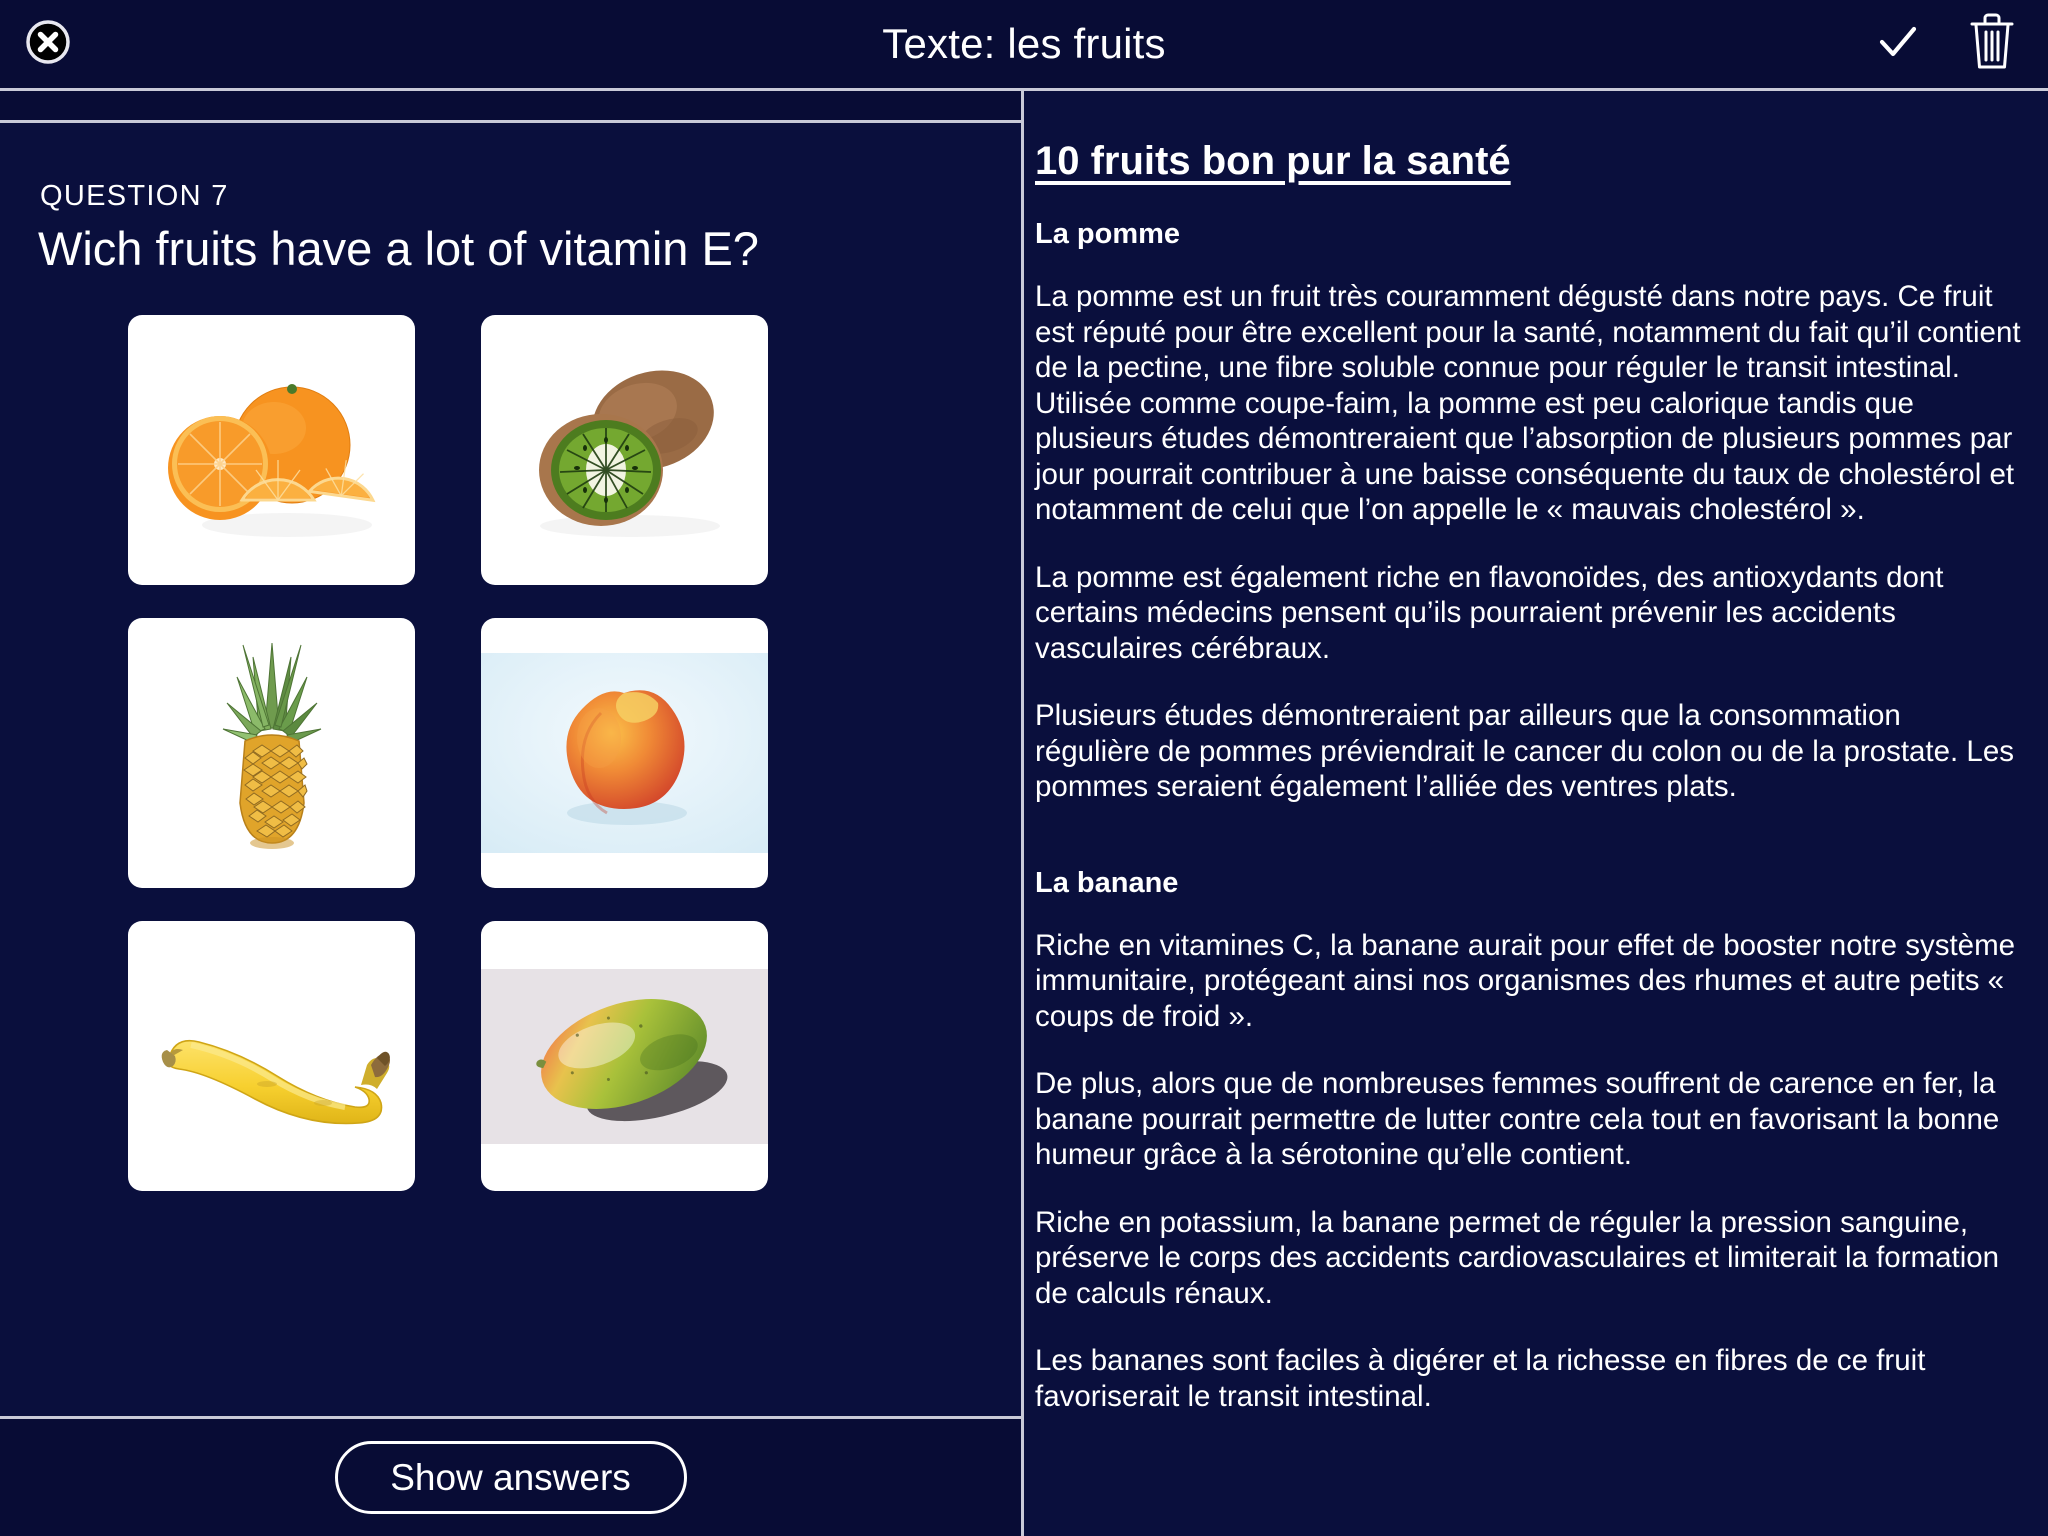 The height and width of the screenshot is (1536, 2048). I want to click on app-header: Texte: les fruits, so click(1024, 44).